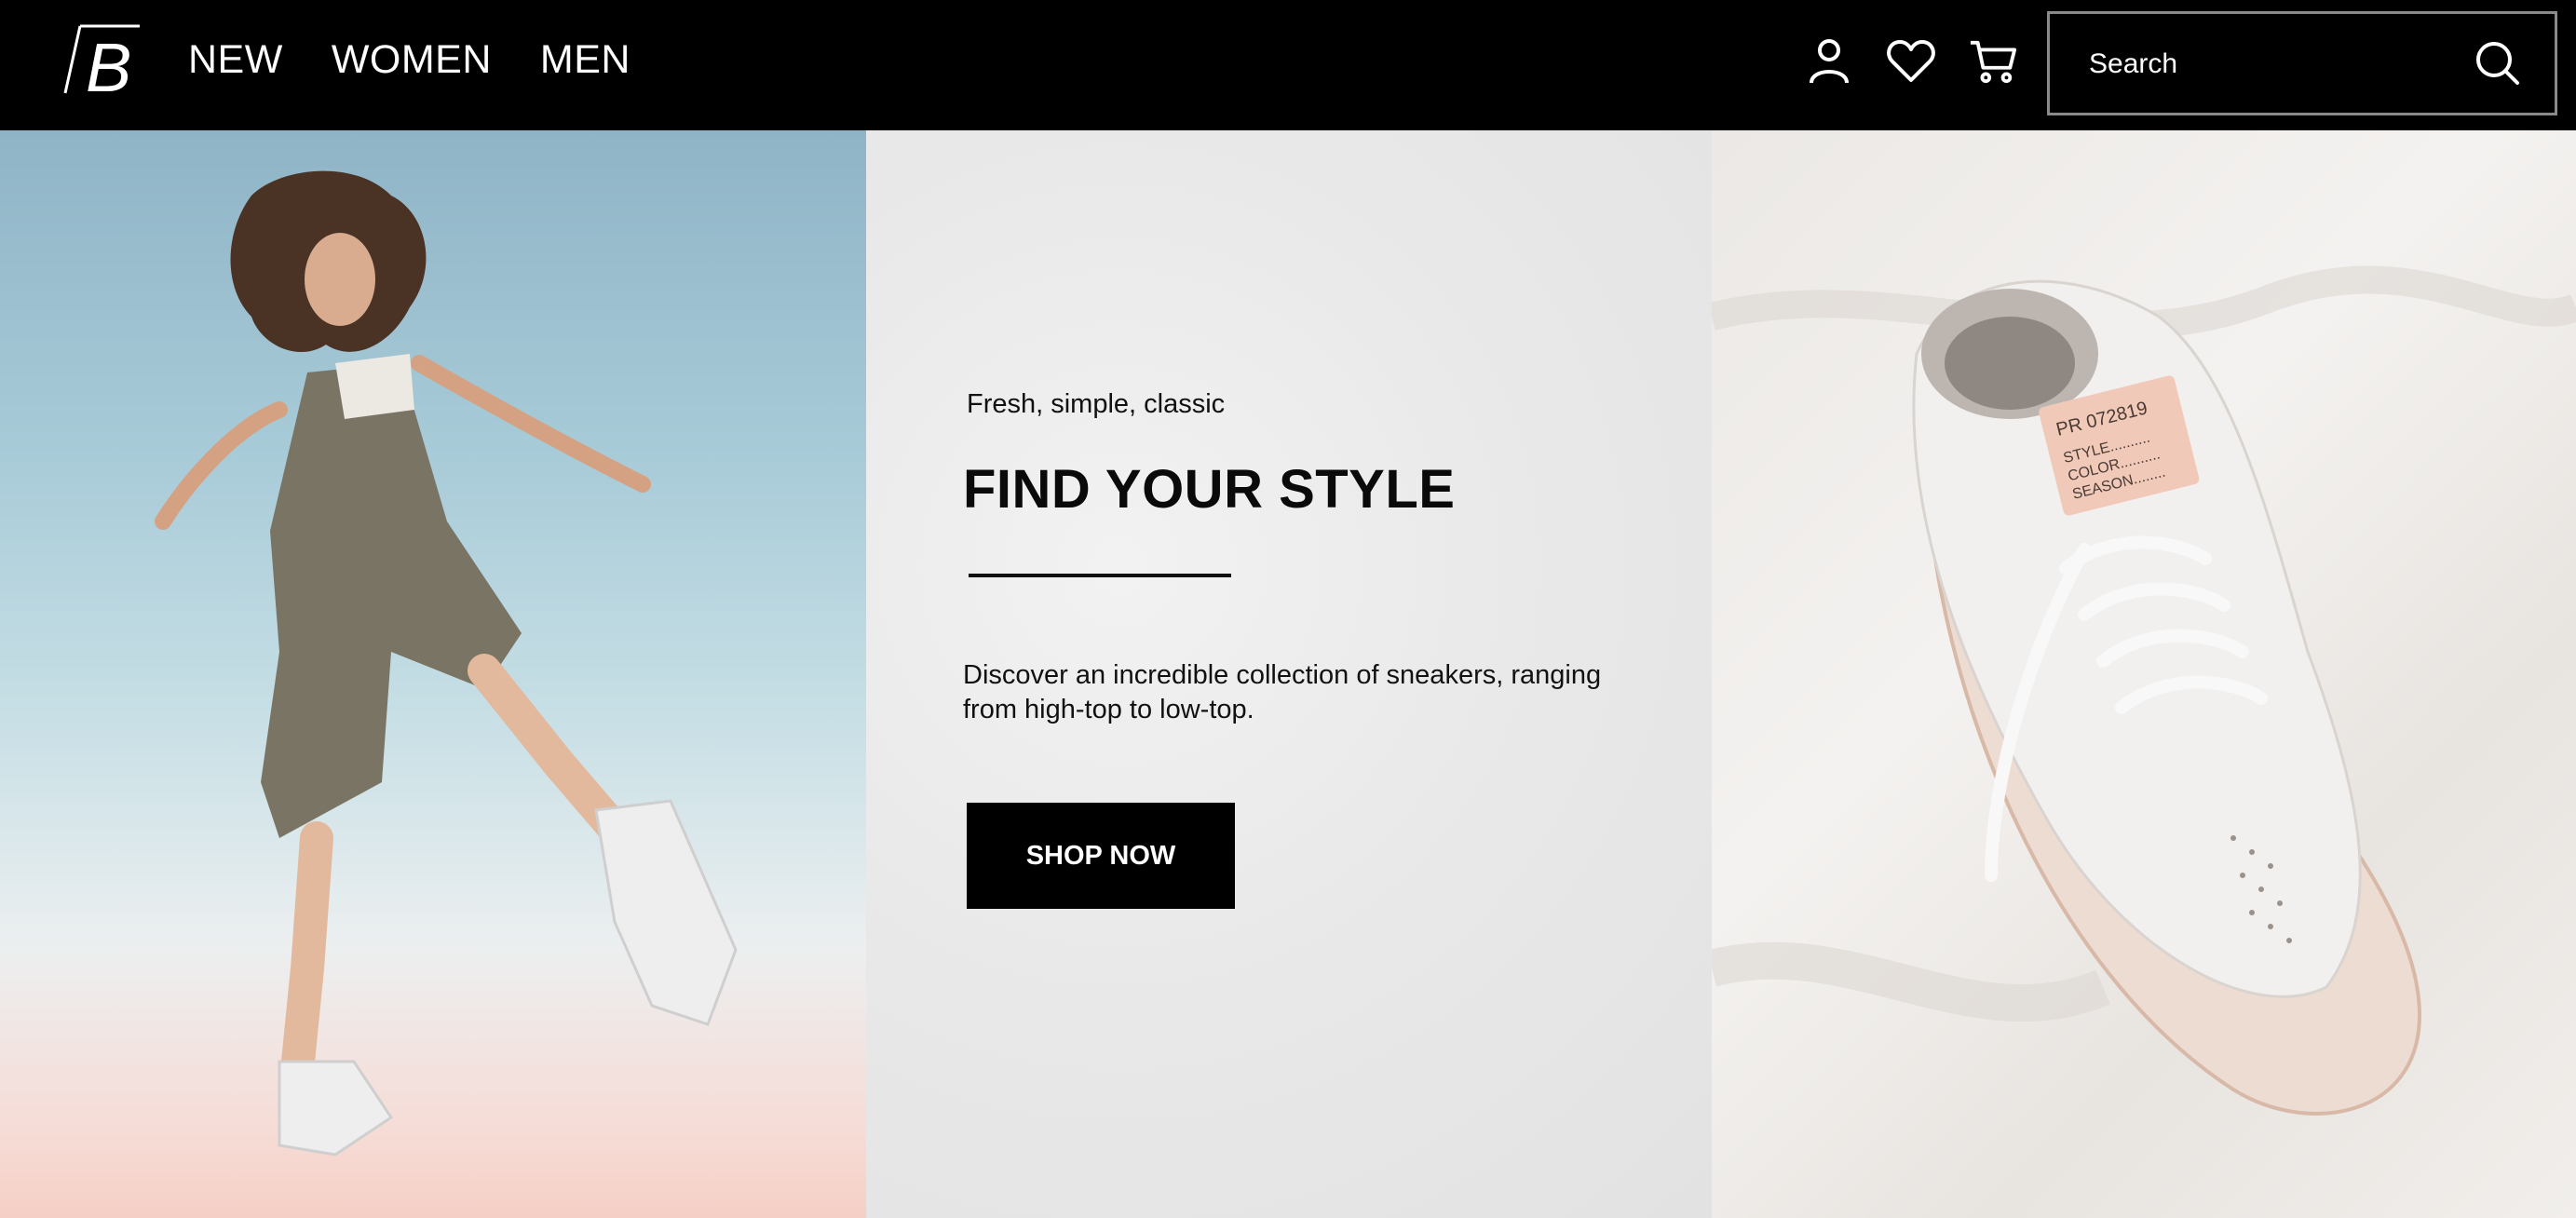 This screenshot has height=1218, width=2576. I want to click on hero-headline: FIND YOUR STYLE, so click(1209, 489).